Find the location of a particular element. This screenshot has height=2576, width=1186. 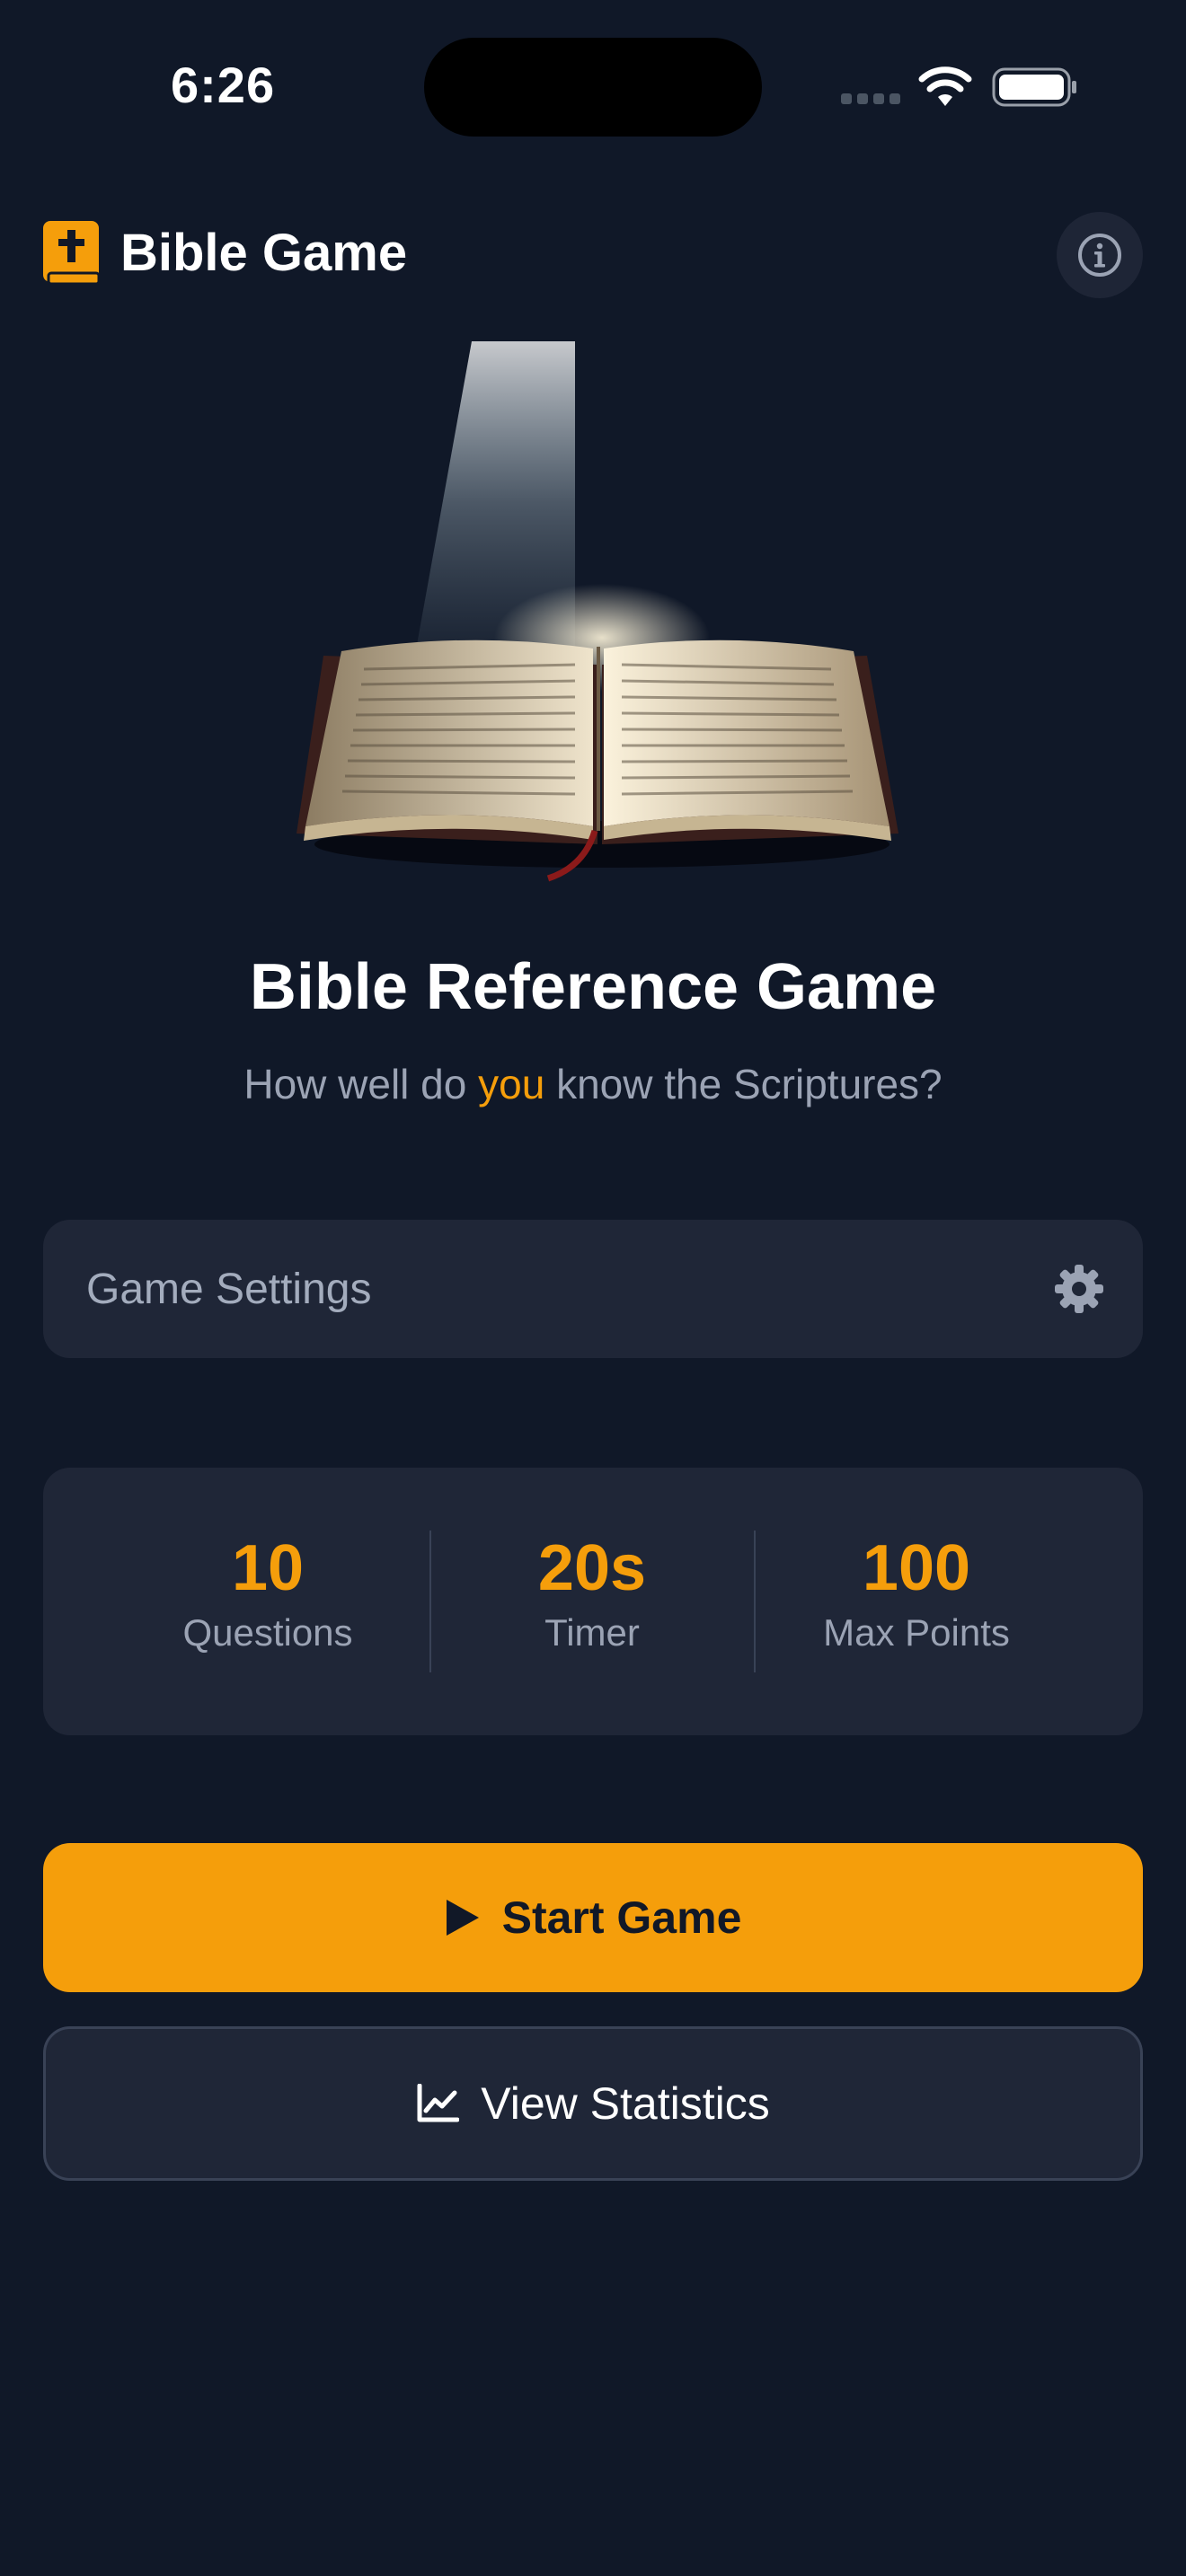

chart-line-icon is located at coordinates (438, 2103).